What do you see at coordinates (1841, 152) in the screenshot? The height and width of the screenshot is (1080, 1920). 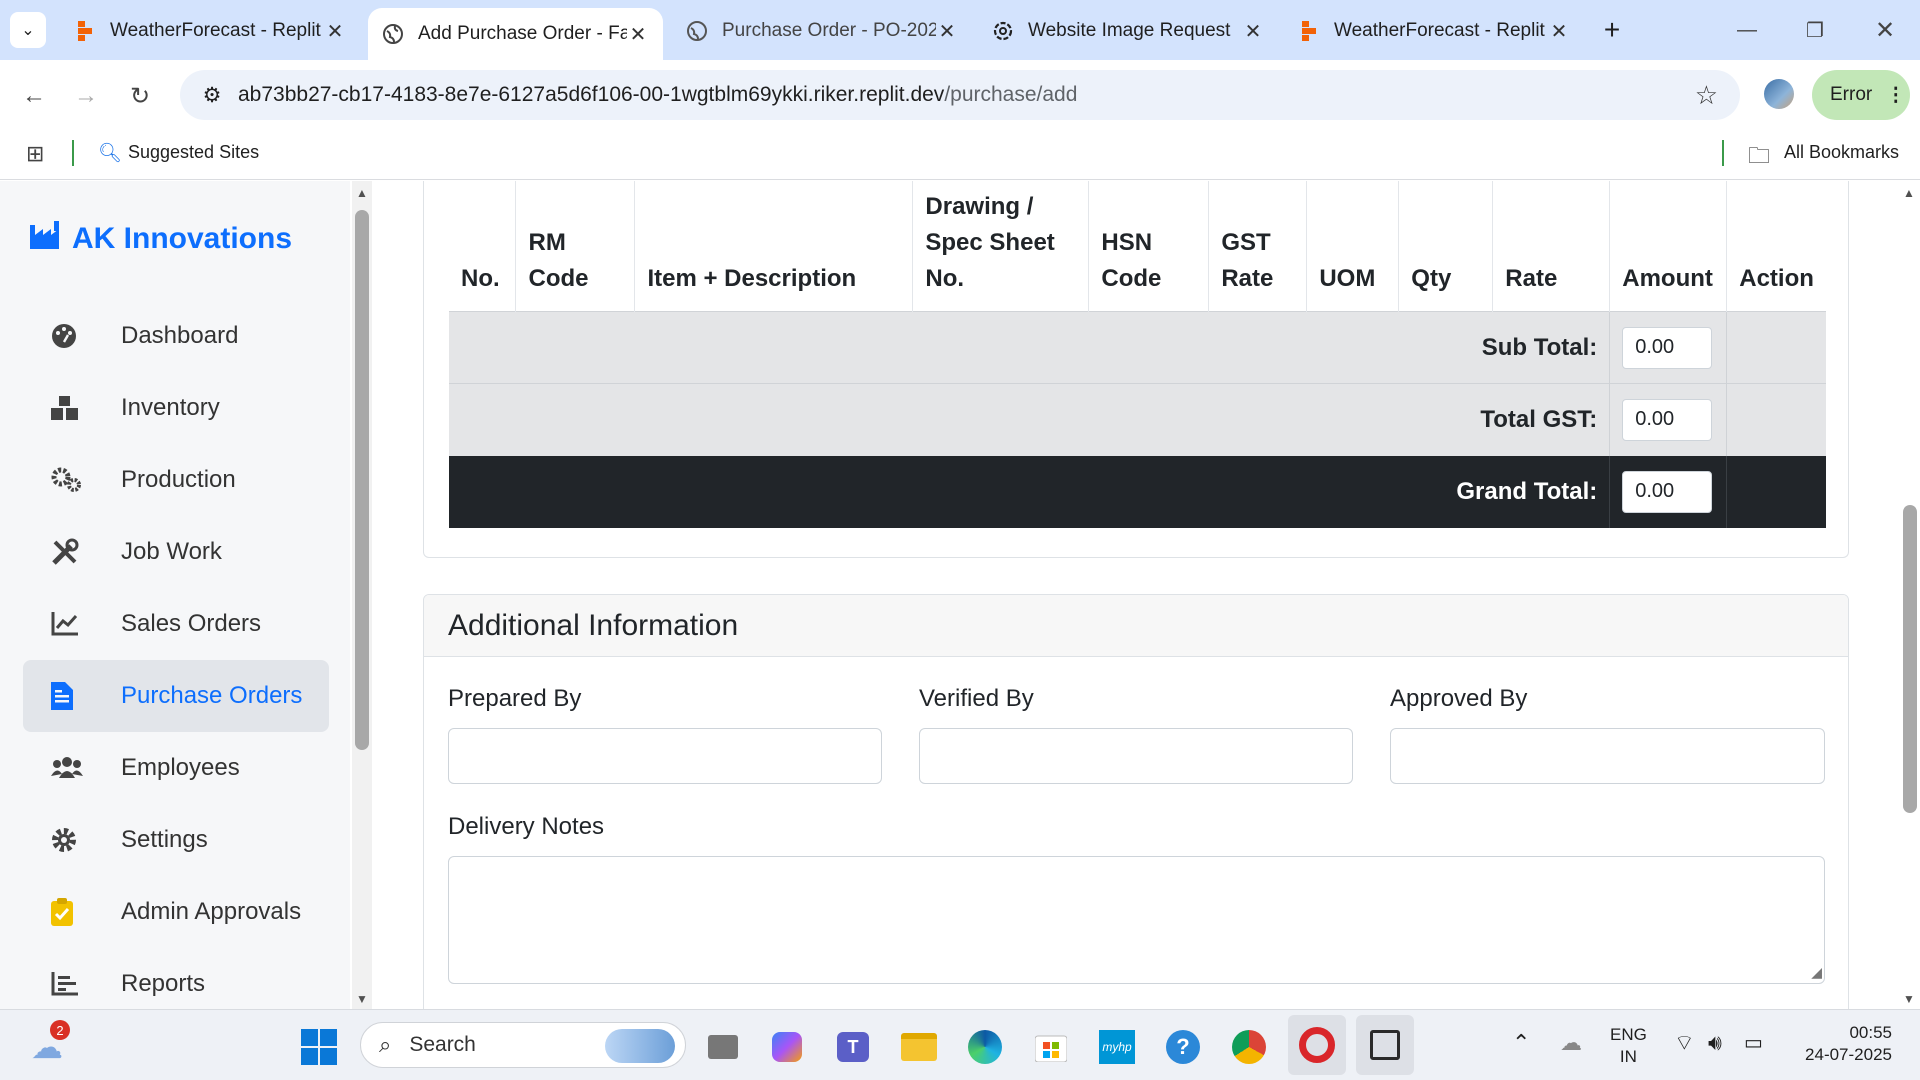 I see `all-bookmarks-link: All Bookmarks` at bounding box center [1841, 152].